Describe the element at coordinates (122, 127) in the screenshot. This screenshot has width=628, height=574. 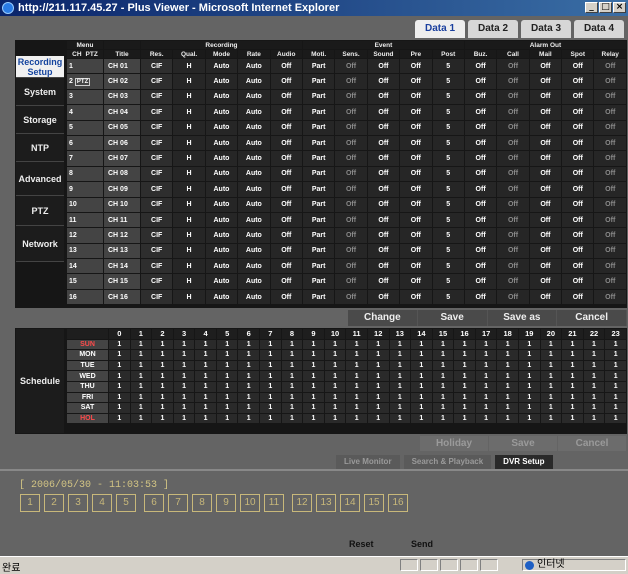
I see `channel-title-field: CH 05` at that location.